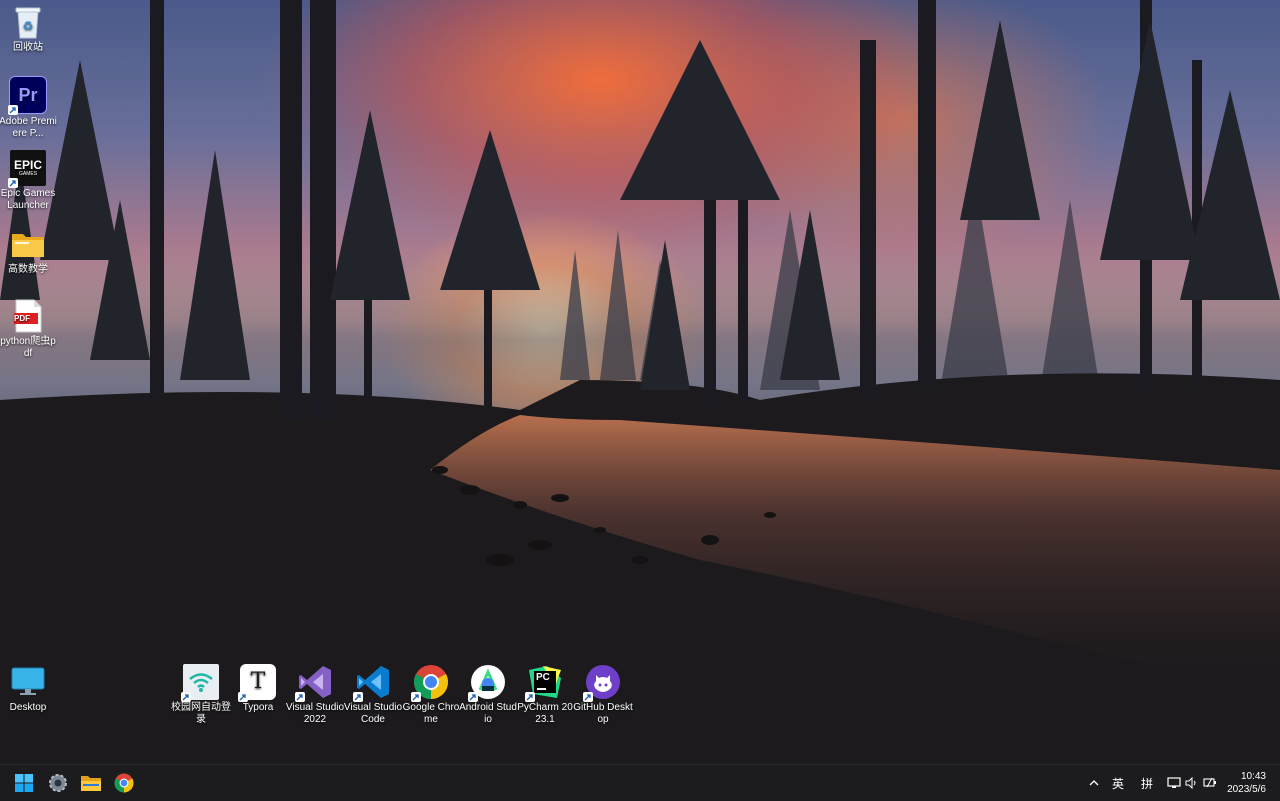  I want to click on input-language-indicator: 英, so click(1118, 783).